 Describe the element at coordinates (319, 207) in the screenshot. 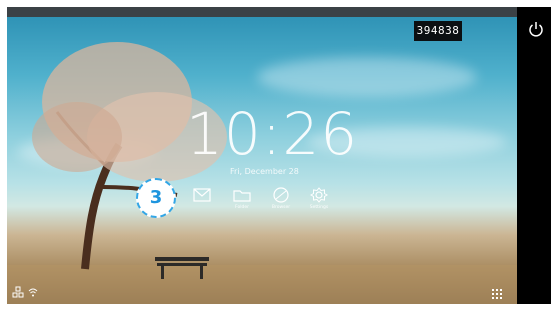

I see `app-label: Settings` at that location.